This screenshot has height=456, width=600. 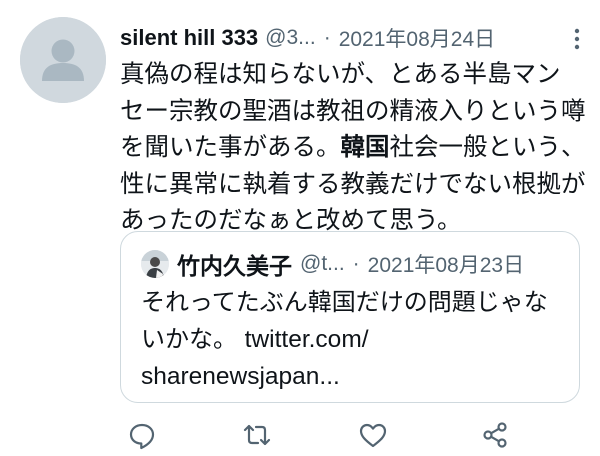 What do you see at coordinates (353, 183) in the screenshot?
I see `tweet-text-line: 性に異常に執着する教義だけでない根拠が` at bounding box center [353, 183].